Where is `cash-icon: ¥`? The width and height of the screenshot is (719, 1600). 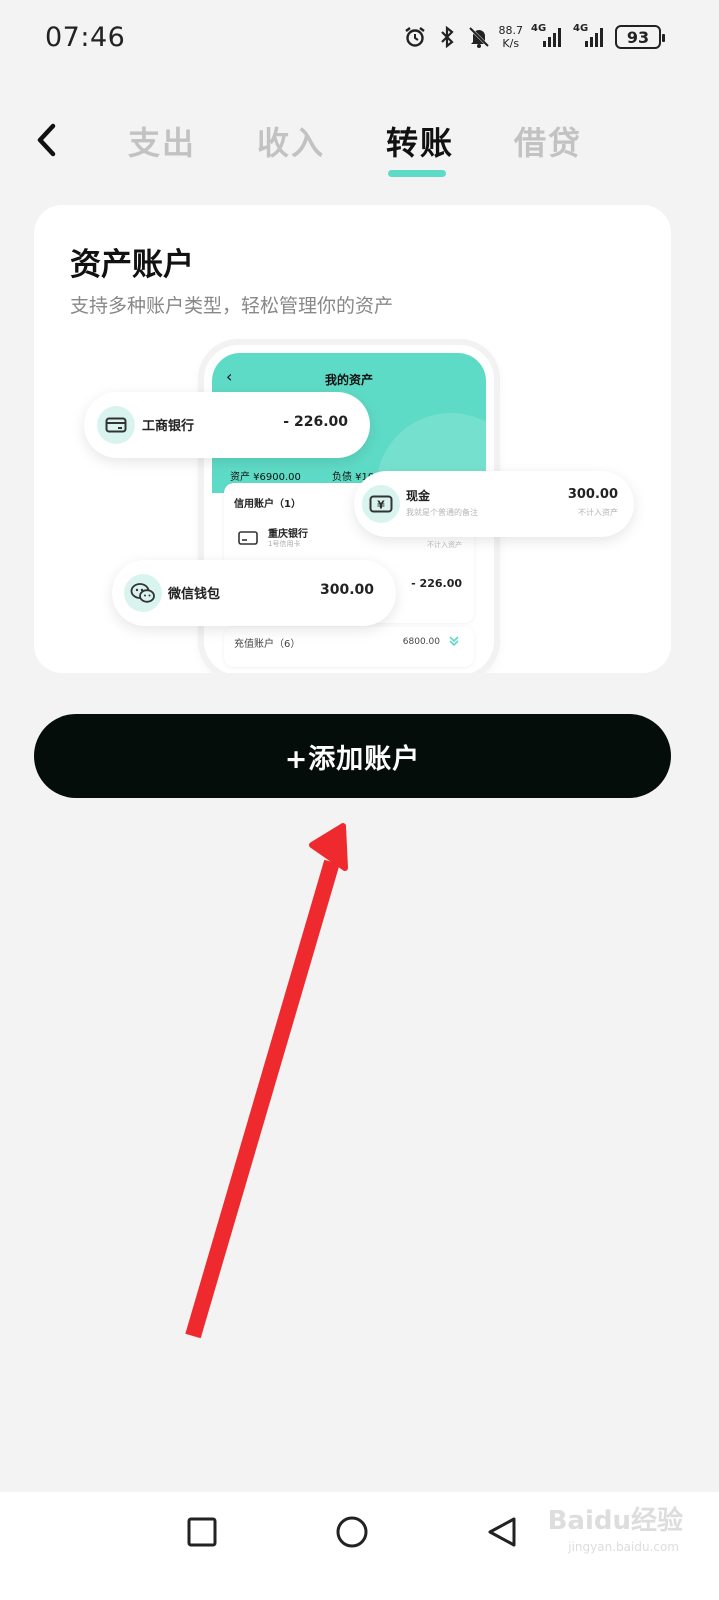 cash-icon: ¥ is located at coordinates (381, 504).